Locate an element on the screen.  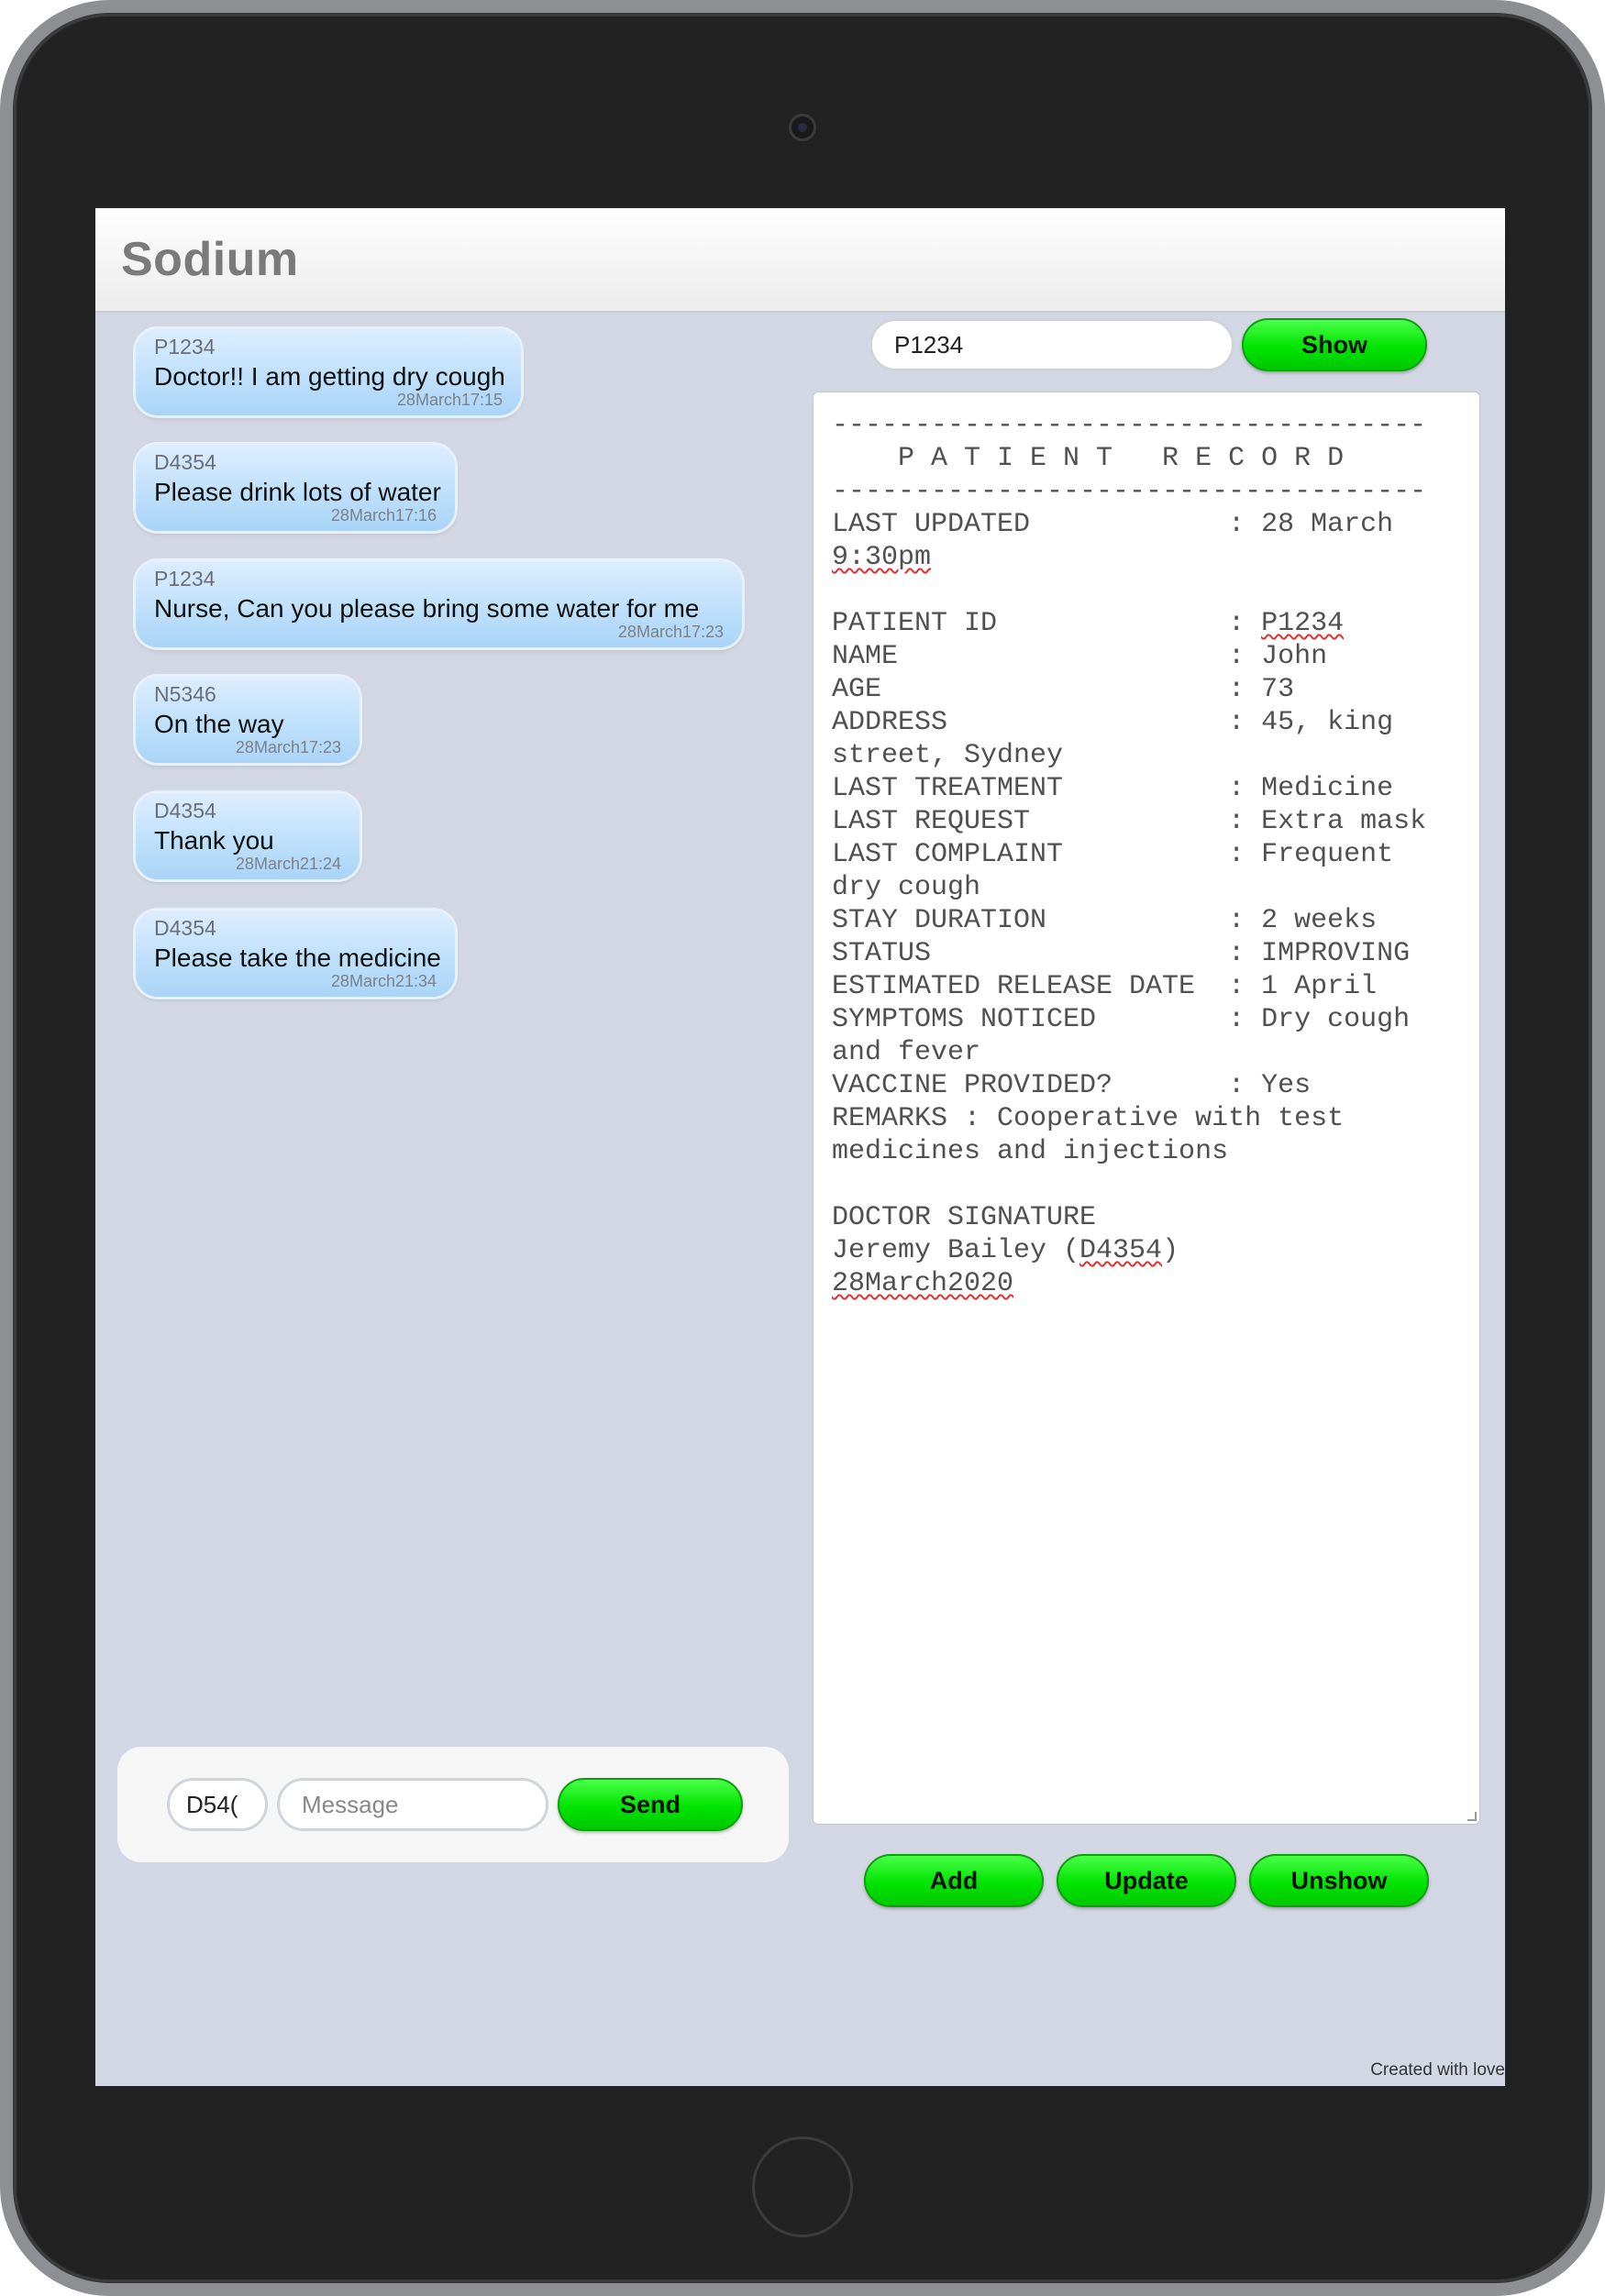
record-heading: P A T I E N T R E C O R D is located at coordinates (1088, 458).